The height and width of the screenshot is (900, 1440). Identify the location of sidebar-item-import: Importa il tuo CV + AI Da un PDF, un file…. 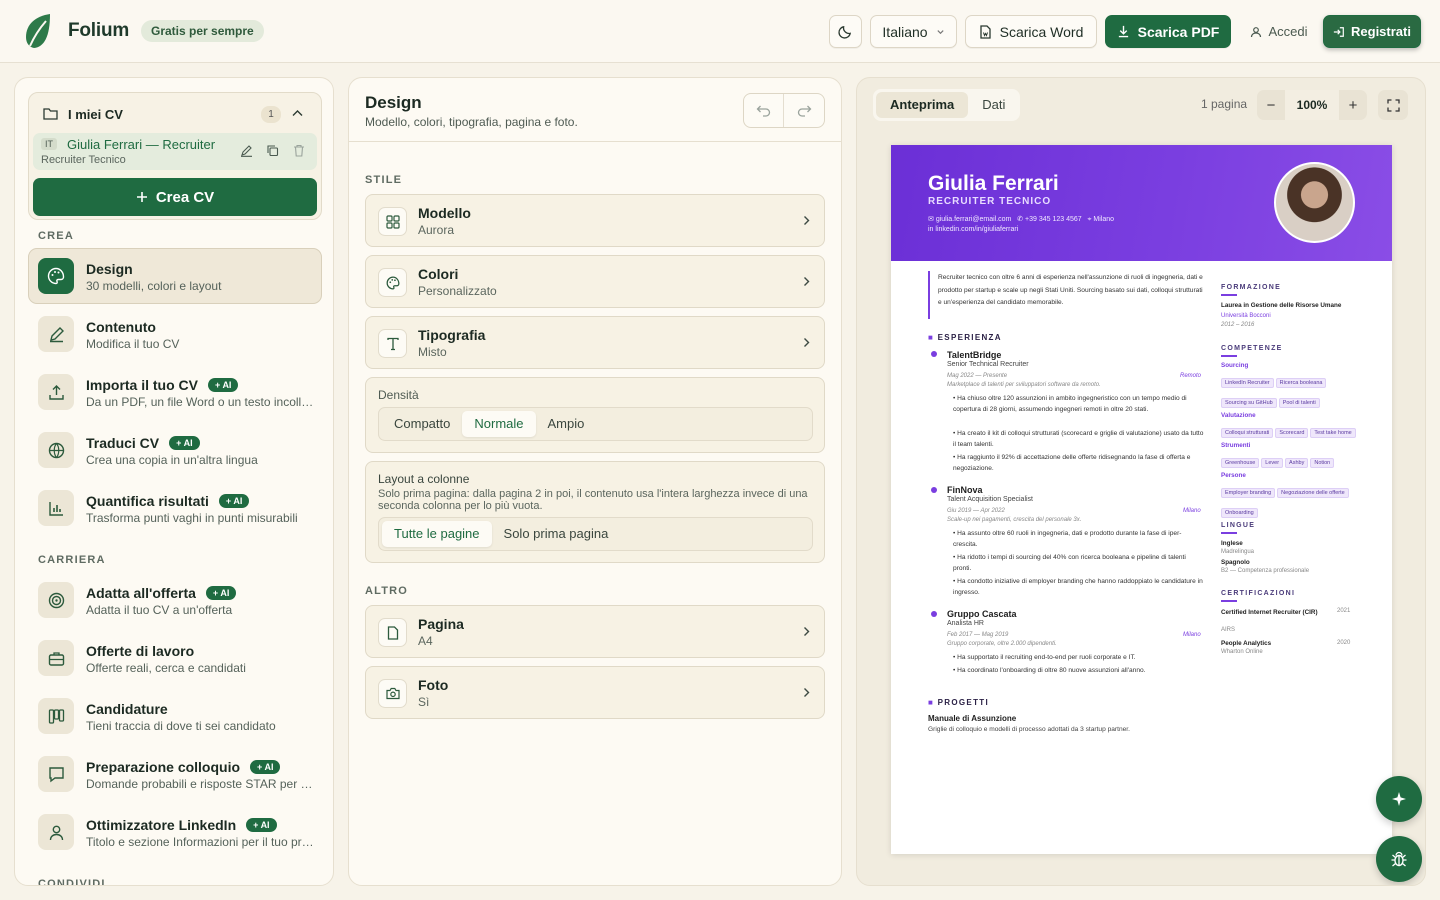
(175, 392).